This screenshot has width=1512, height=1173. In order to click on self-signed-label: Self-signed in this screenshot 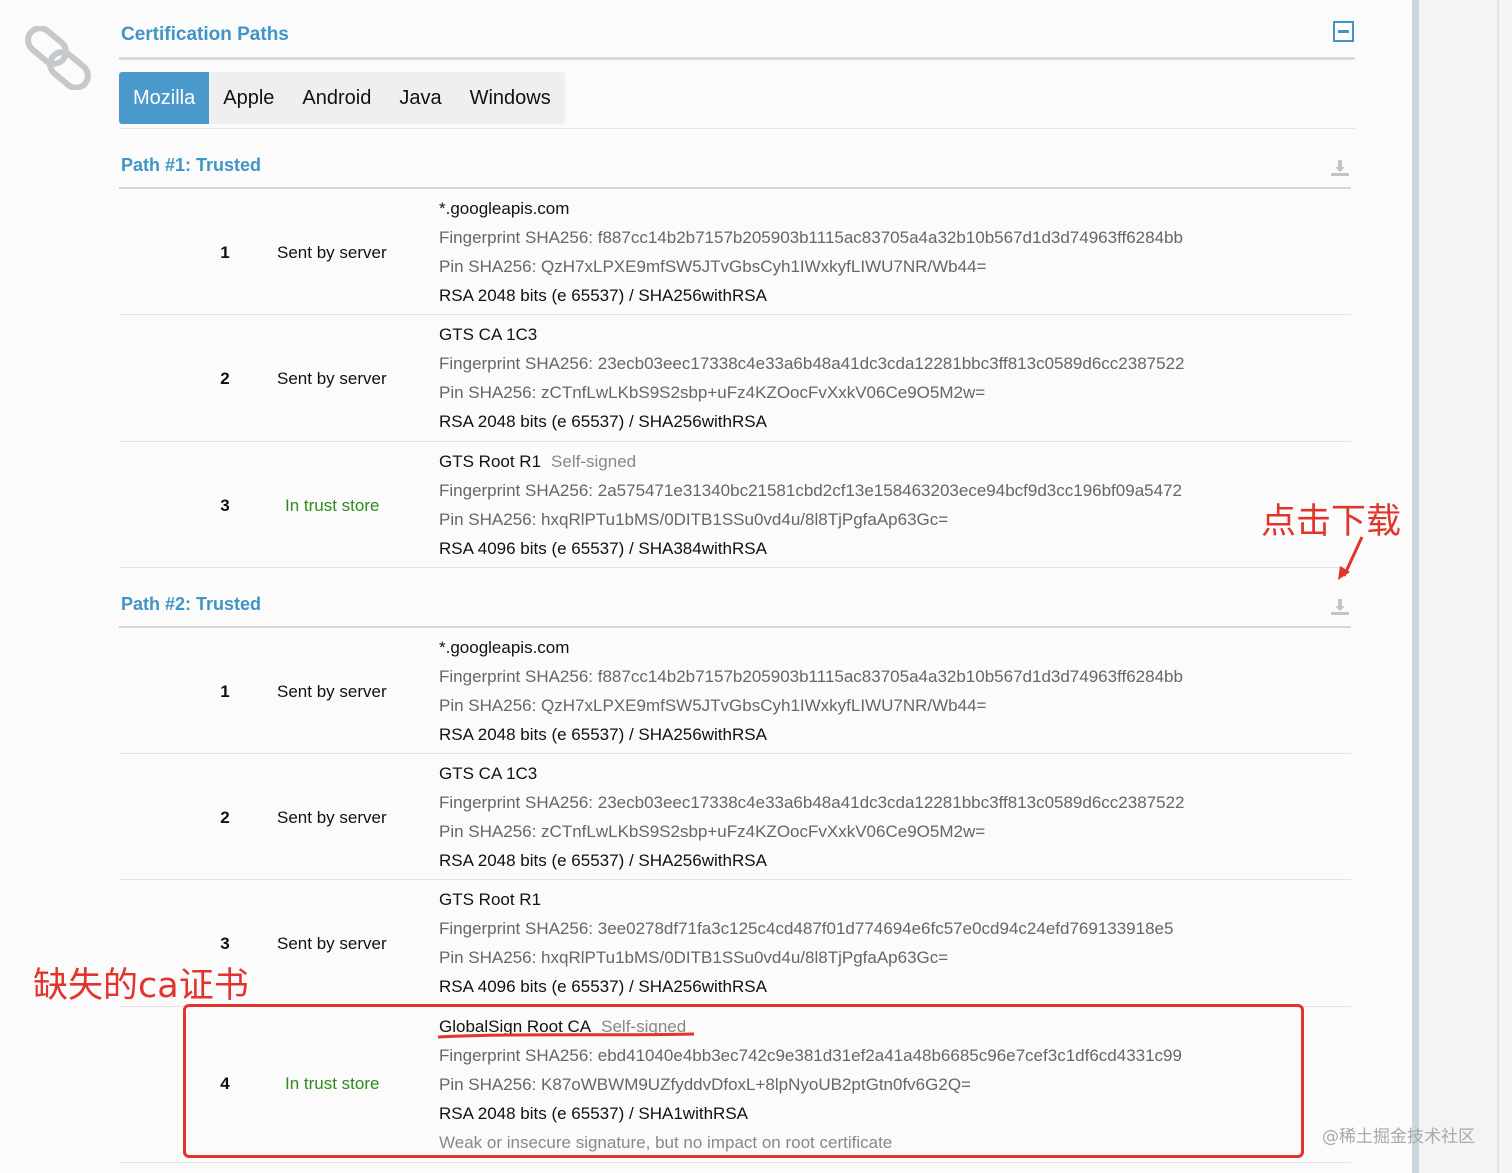, I will do `click(594, 461)`.